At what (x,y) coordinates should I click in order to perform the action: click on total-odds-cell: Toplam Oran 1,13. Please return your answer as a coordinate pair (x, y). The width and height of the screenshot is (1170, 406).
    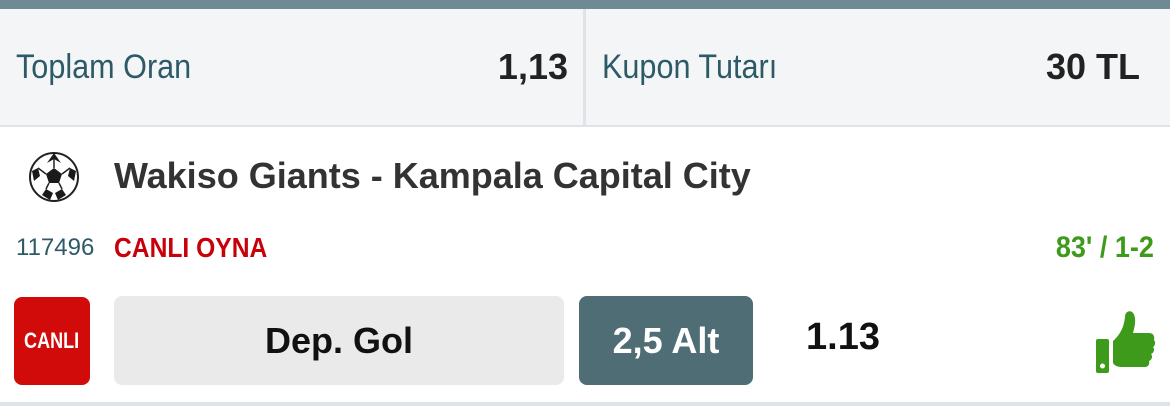
    Looking at the image, I should click on (292, 67).